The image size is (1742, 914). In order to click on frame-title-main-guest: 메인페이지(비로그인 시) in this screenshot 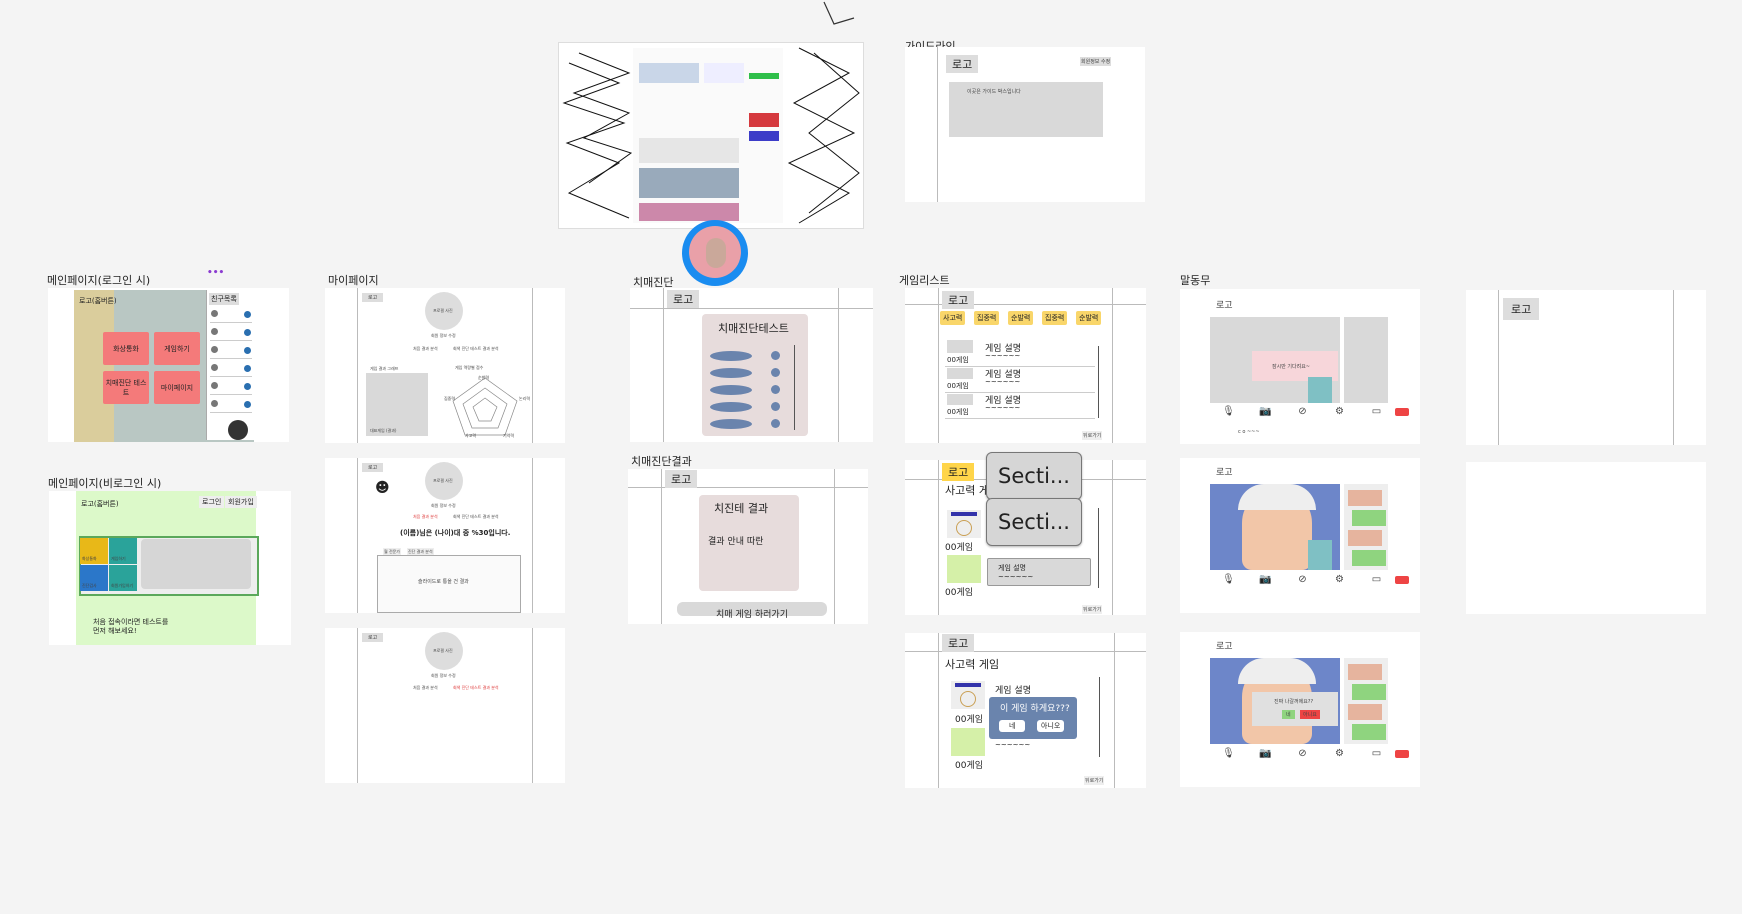, I will do `click(105, 483)`.